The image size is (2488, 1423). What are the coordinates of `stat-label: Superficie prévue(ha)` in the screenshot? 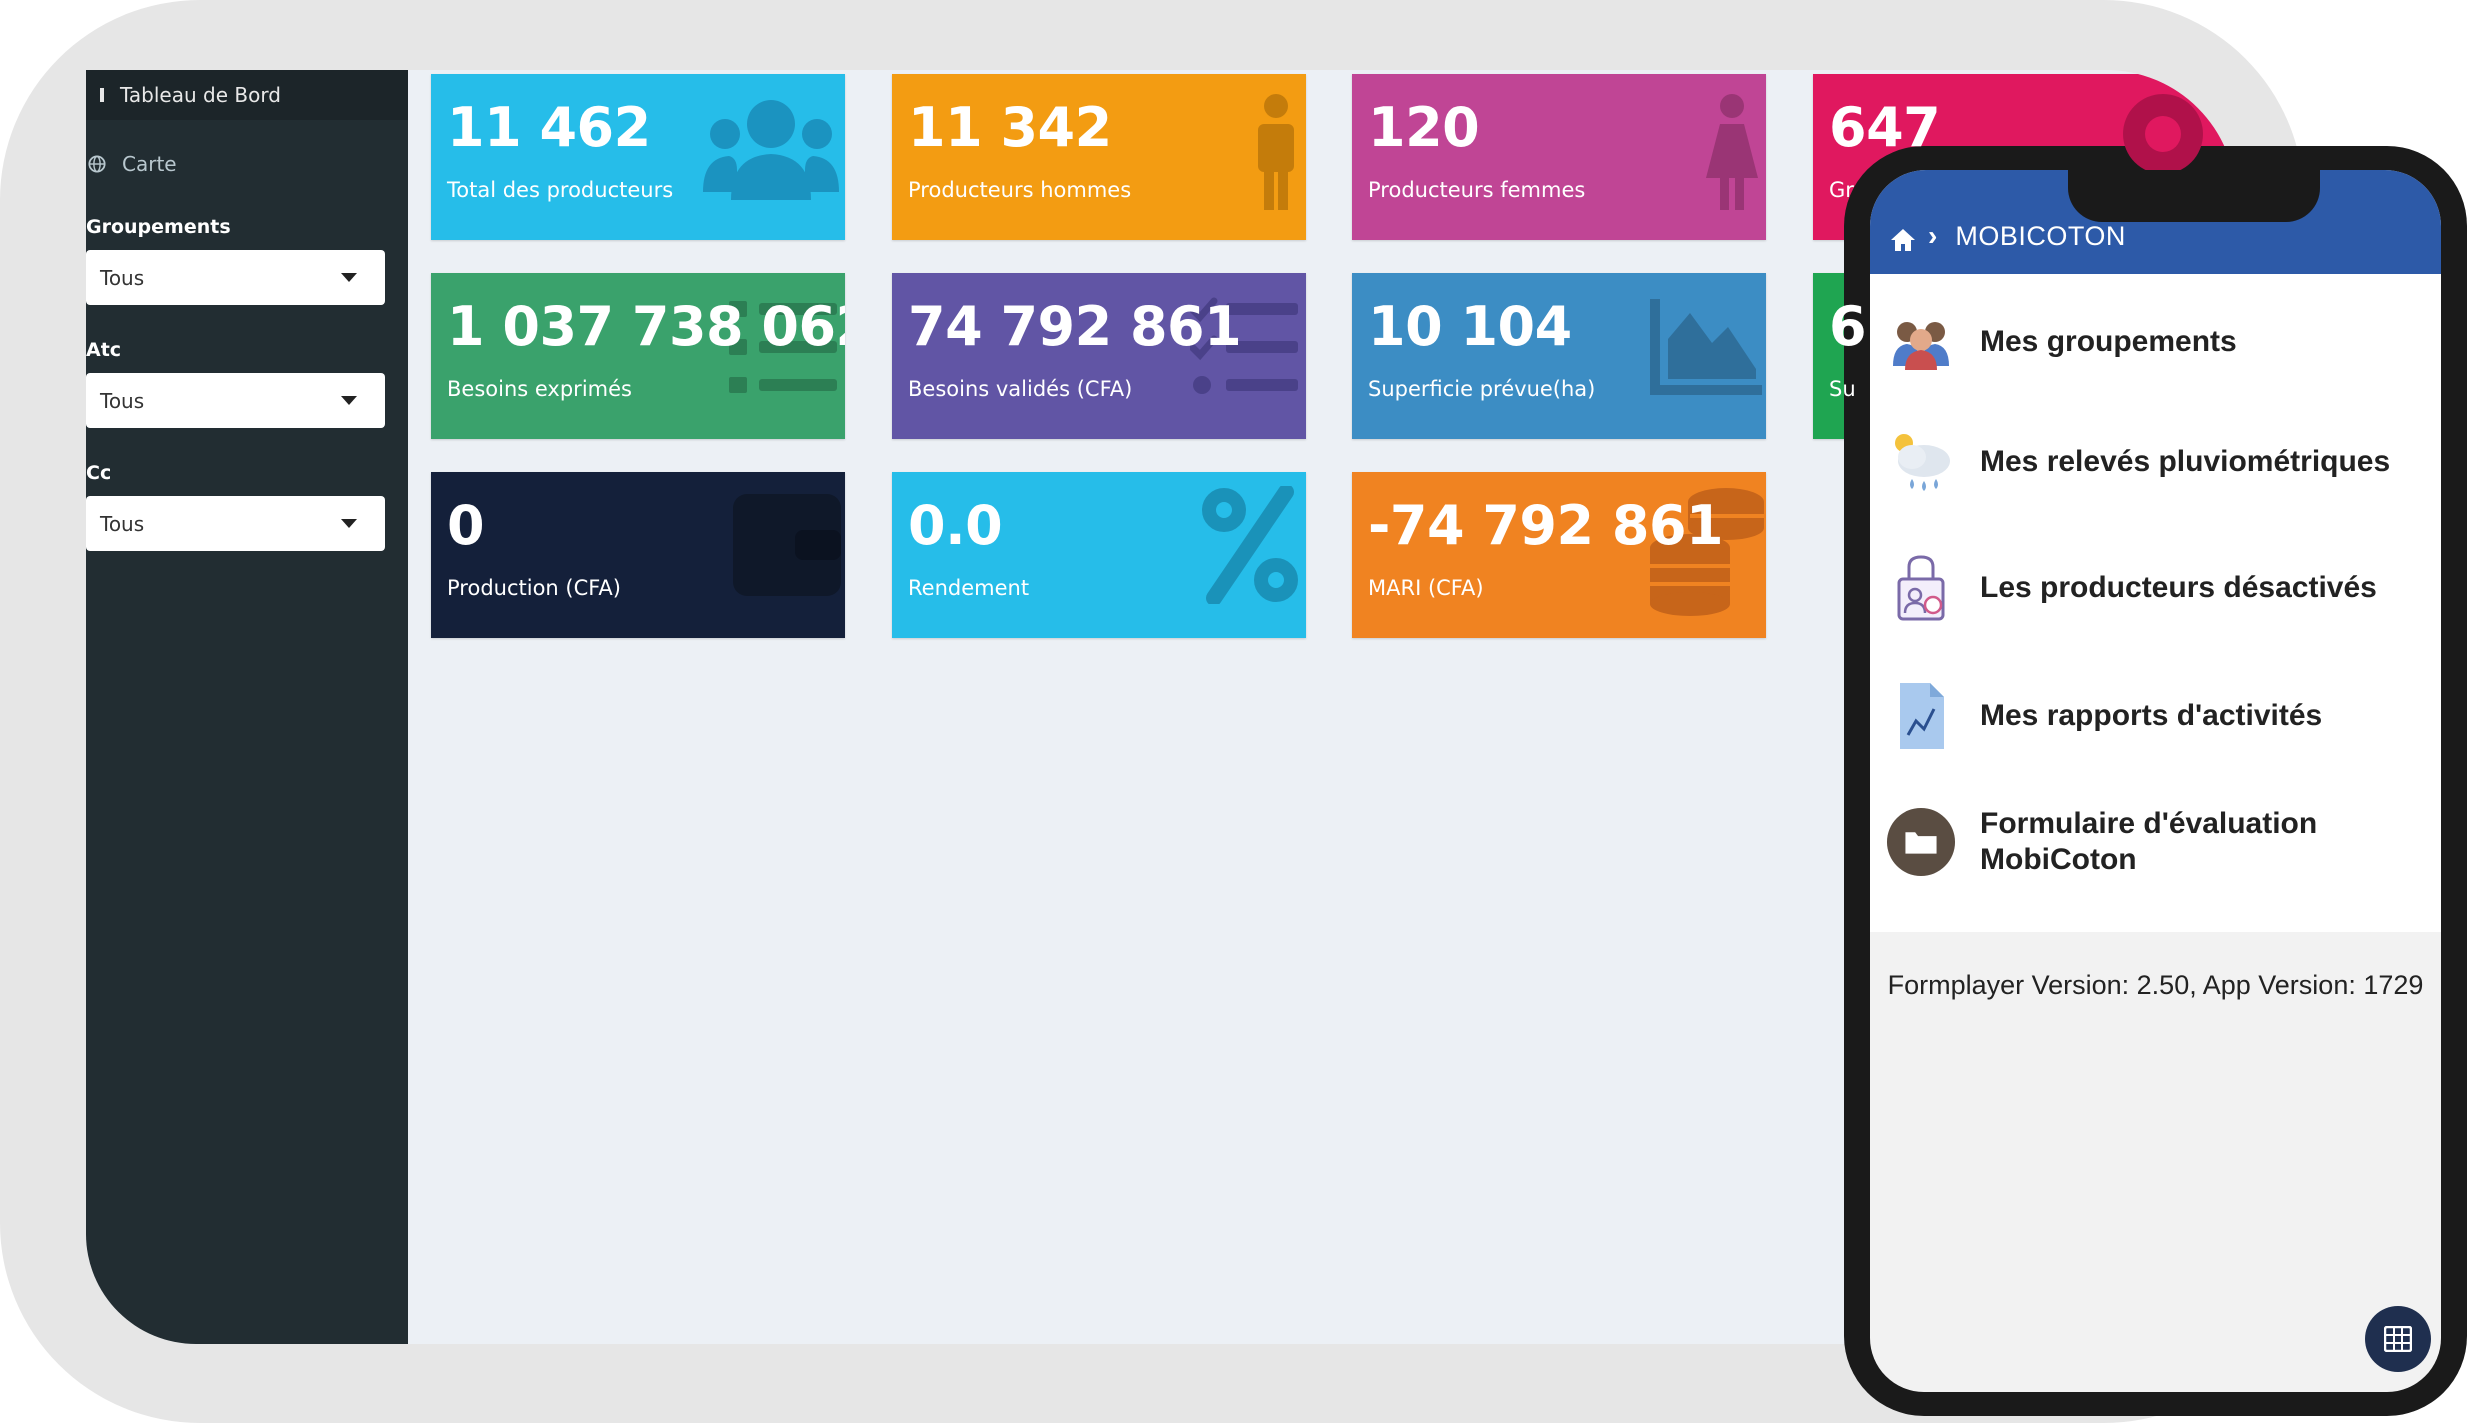 It's located at (1482, 389).